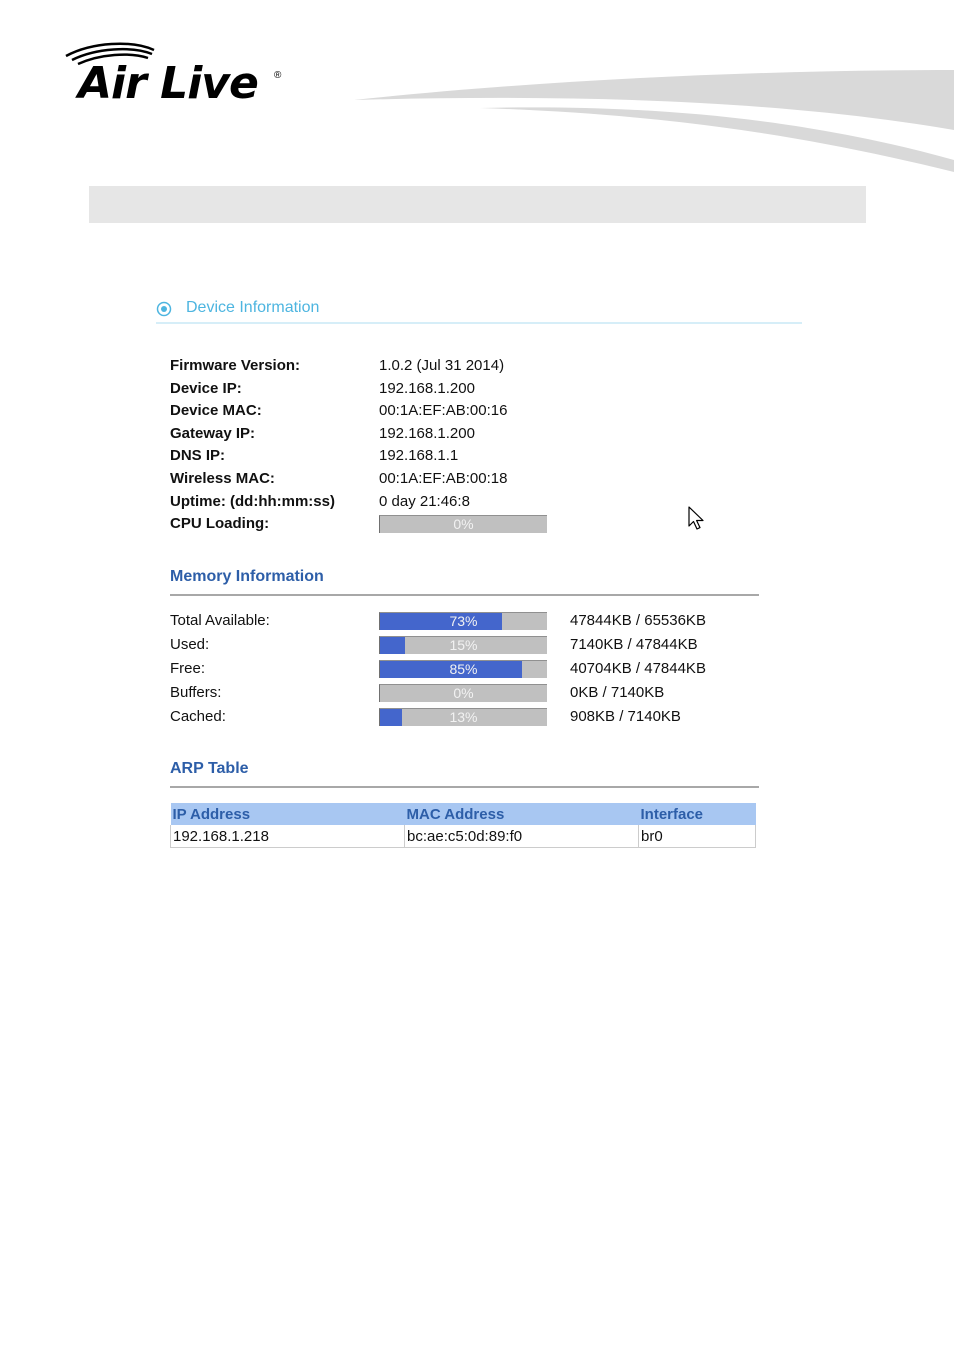  Describe the element at coordinates (464, 774) in the screenshot. I see `arp-table-header: ARP Table` at that location.